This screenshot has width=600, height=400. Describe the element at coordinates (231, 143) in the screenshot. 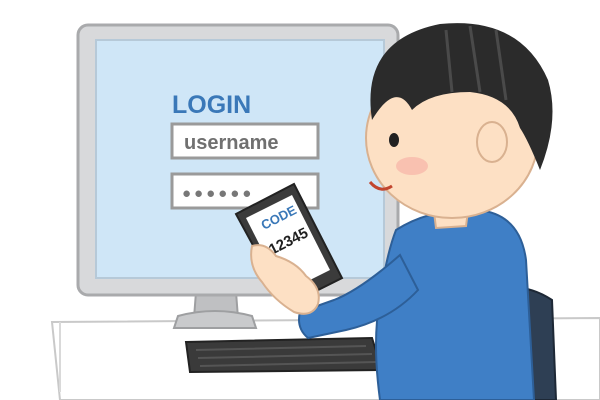

I see `username-placeholder: username` at that location.